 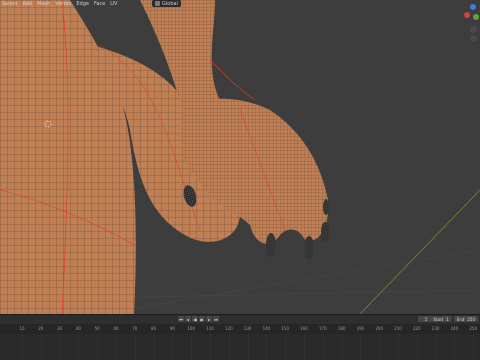 I want to click on frame-range: Start 1 End 250, so click(x=454, y=319).